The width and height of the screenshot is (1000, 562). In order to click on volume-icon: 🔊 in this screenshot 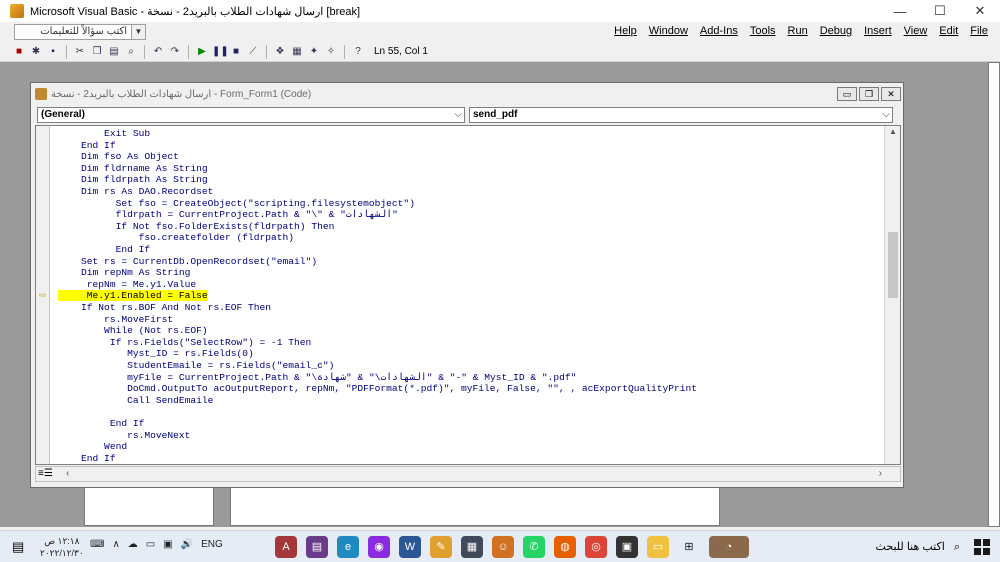, I will do `click(187, 544)`.